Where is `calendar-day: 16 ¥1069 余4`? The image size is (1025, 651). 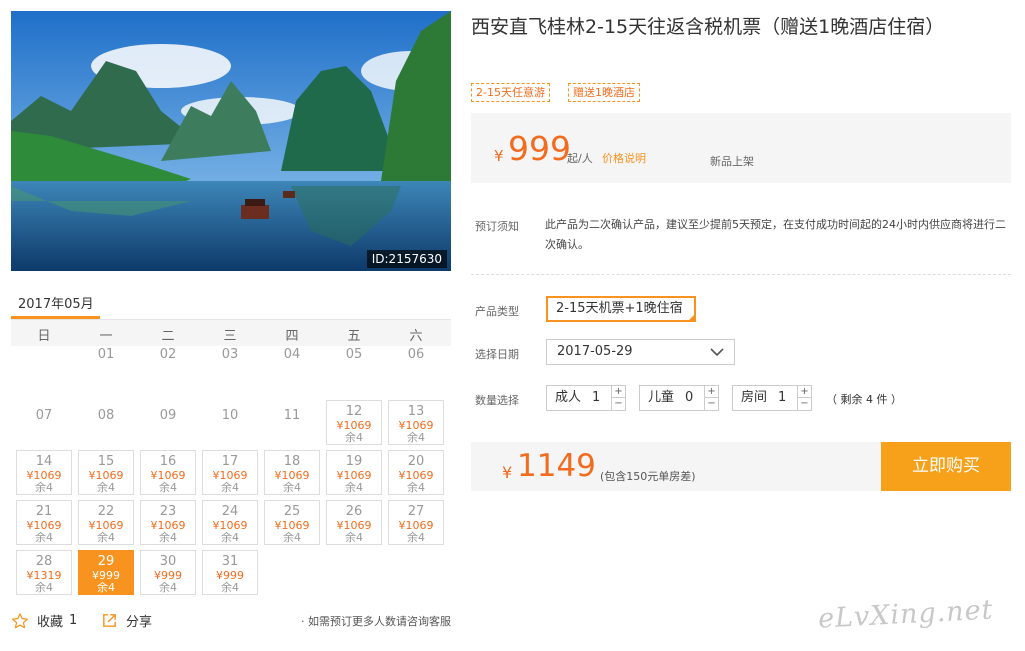 calendar-day: 16 ¥1069 余4 is located at coordinates (168, 472).